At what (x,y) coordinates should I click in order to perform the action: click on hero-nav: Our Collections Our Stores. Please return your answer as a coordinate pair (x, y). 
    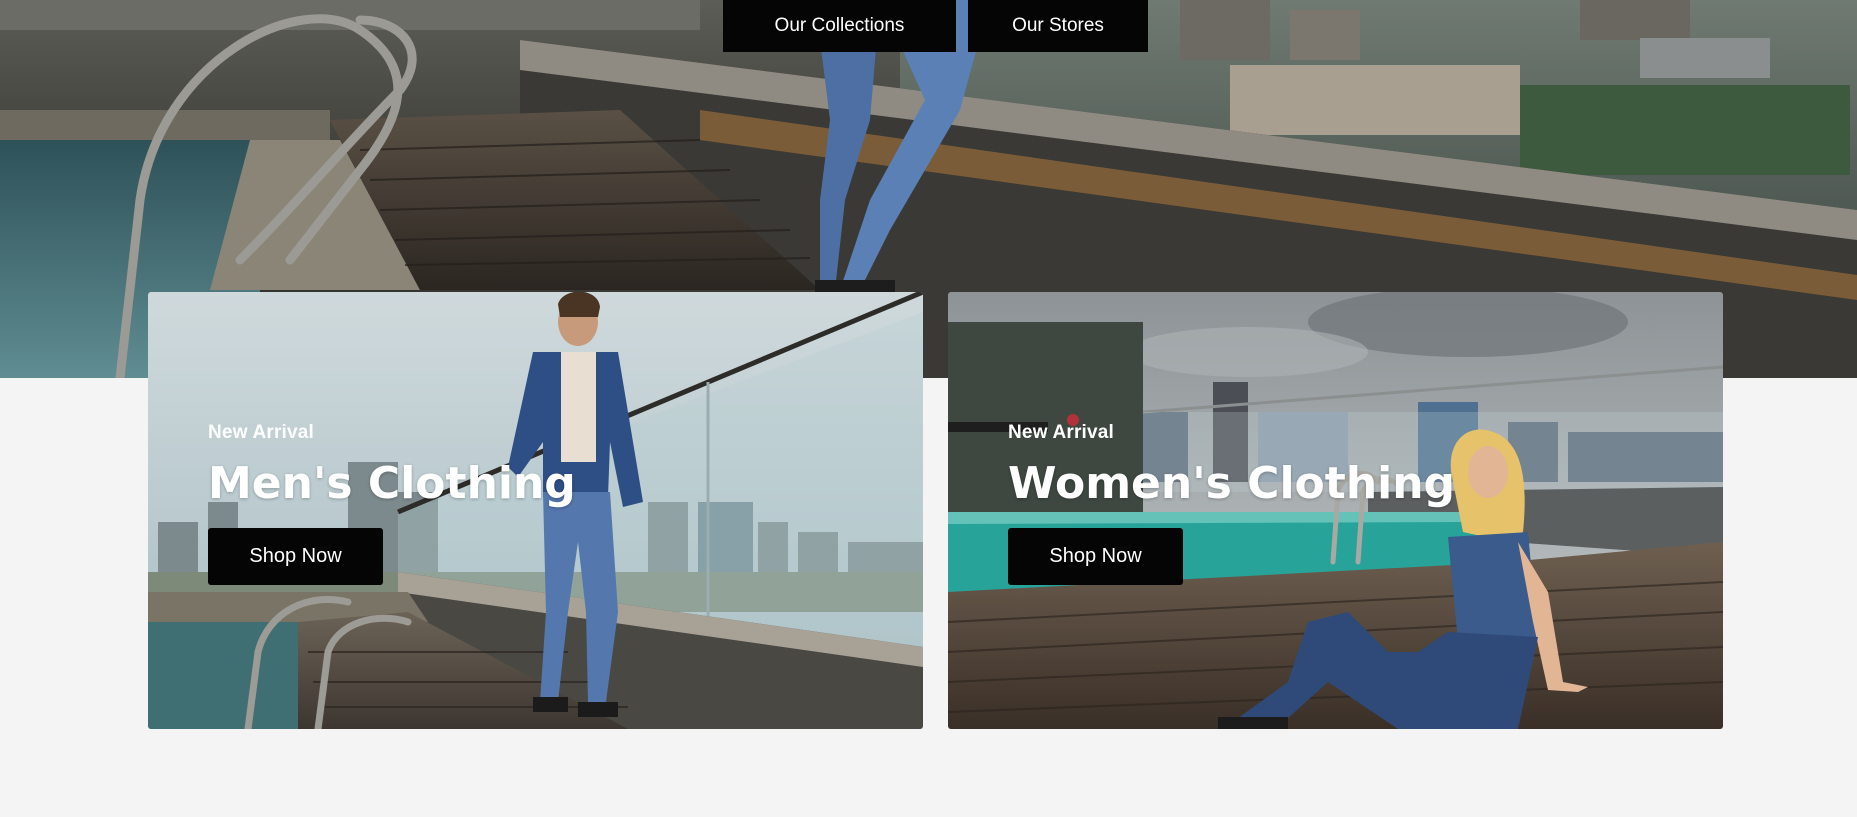
    Looking at the image, I should click on (935, 26).